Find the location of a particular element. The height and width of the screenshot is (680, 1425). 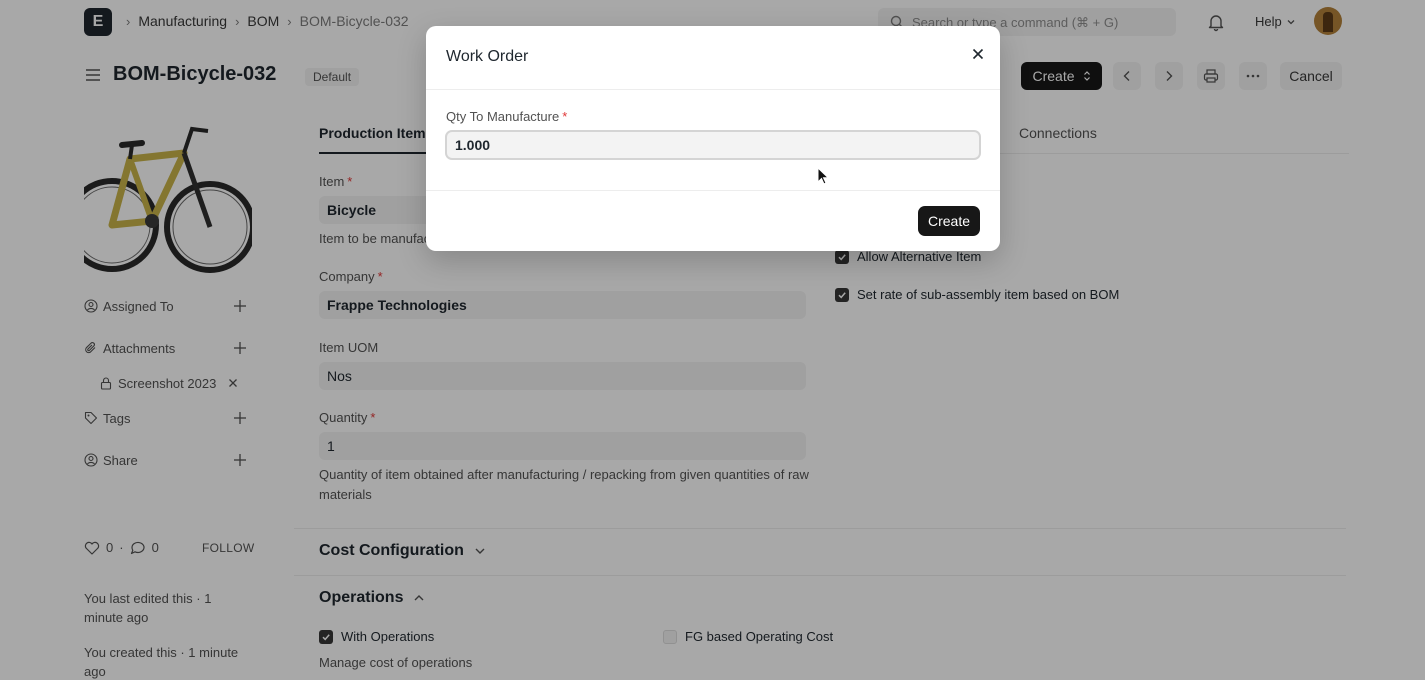

modal-header-divider is located at coordinates (713, 89).